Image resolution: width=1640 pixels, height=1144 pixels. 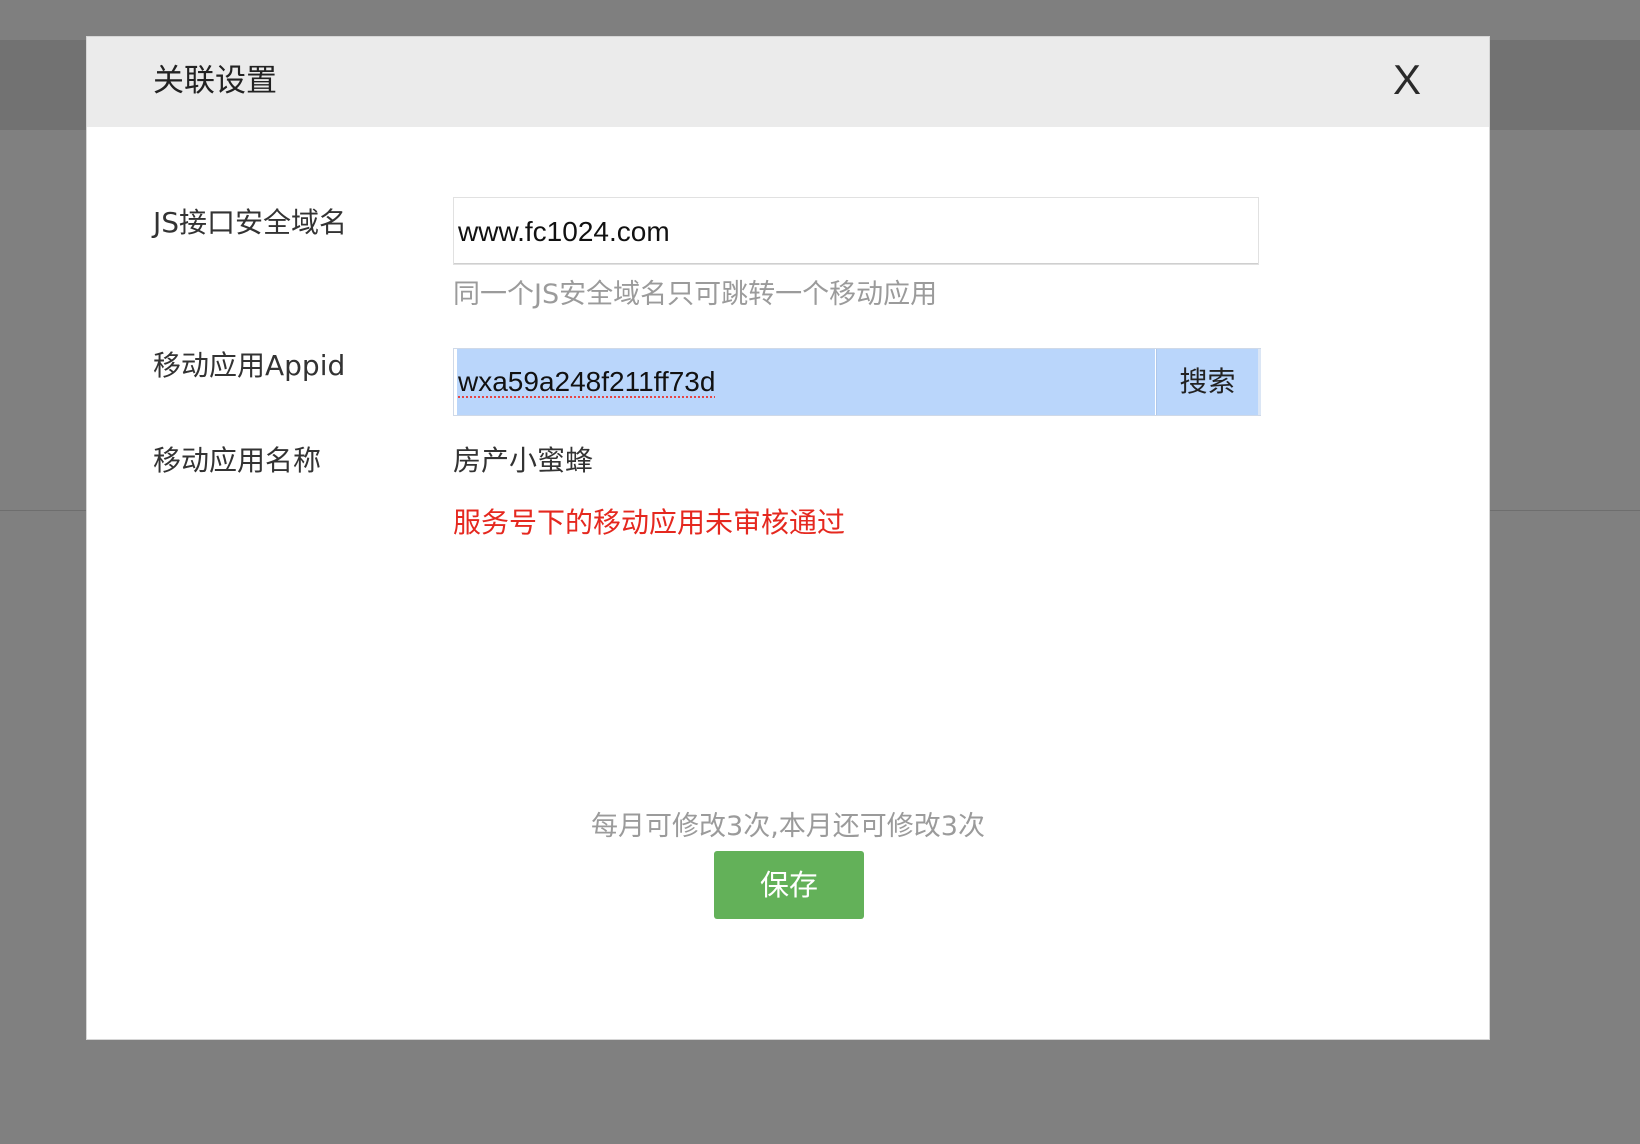 I want to click on modification-quota-text: 每月可修改3次,本月还可修改3次, so click(x=788, y=826).